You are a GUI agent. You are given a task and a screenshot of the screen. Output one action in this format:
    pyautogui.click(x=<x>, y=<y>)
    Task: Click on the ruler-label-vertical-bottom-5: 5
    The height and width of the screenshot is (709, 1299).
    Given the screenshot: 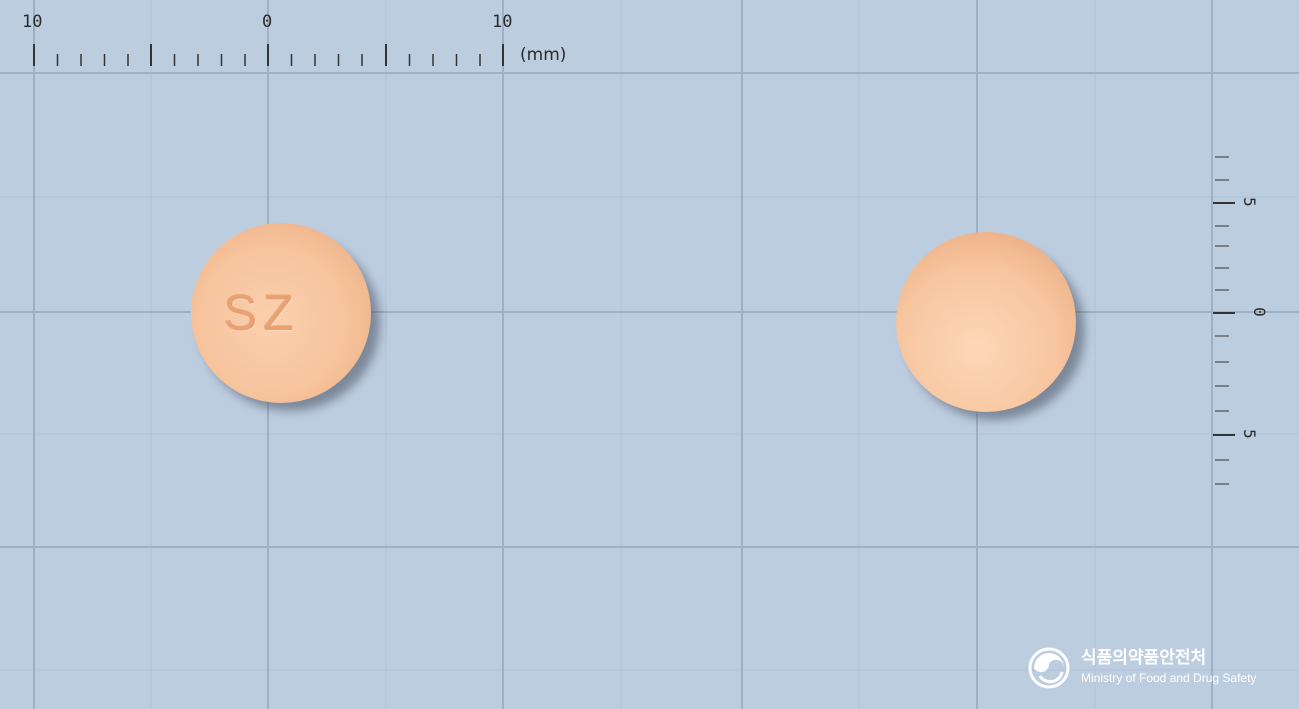 What is the action you would take?
    pyautogui.click(x=1249, y=434)
    